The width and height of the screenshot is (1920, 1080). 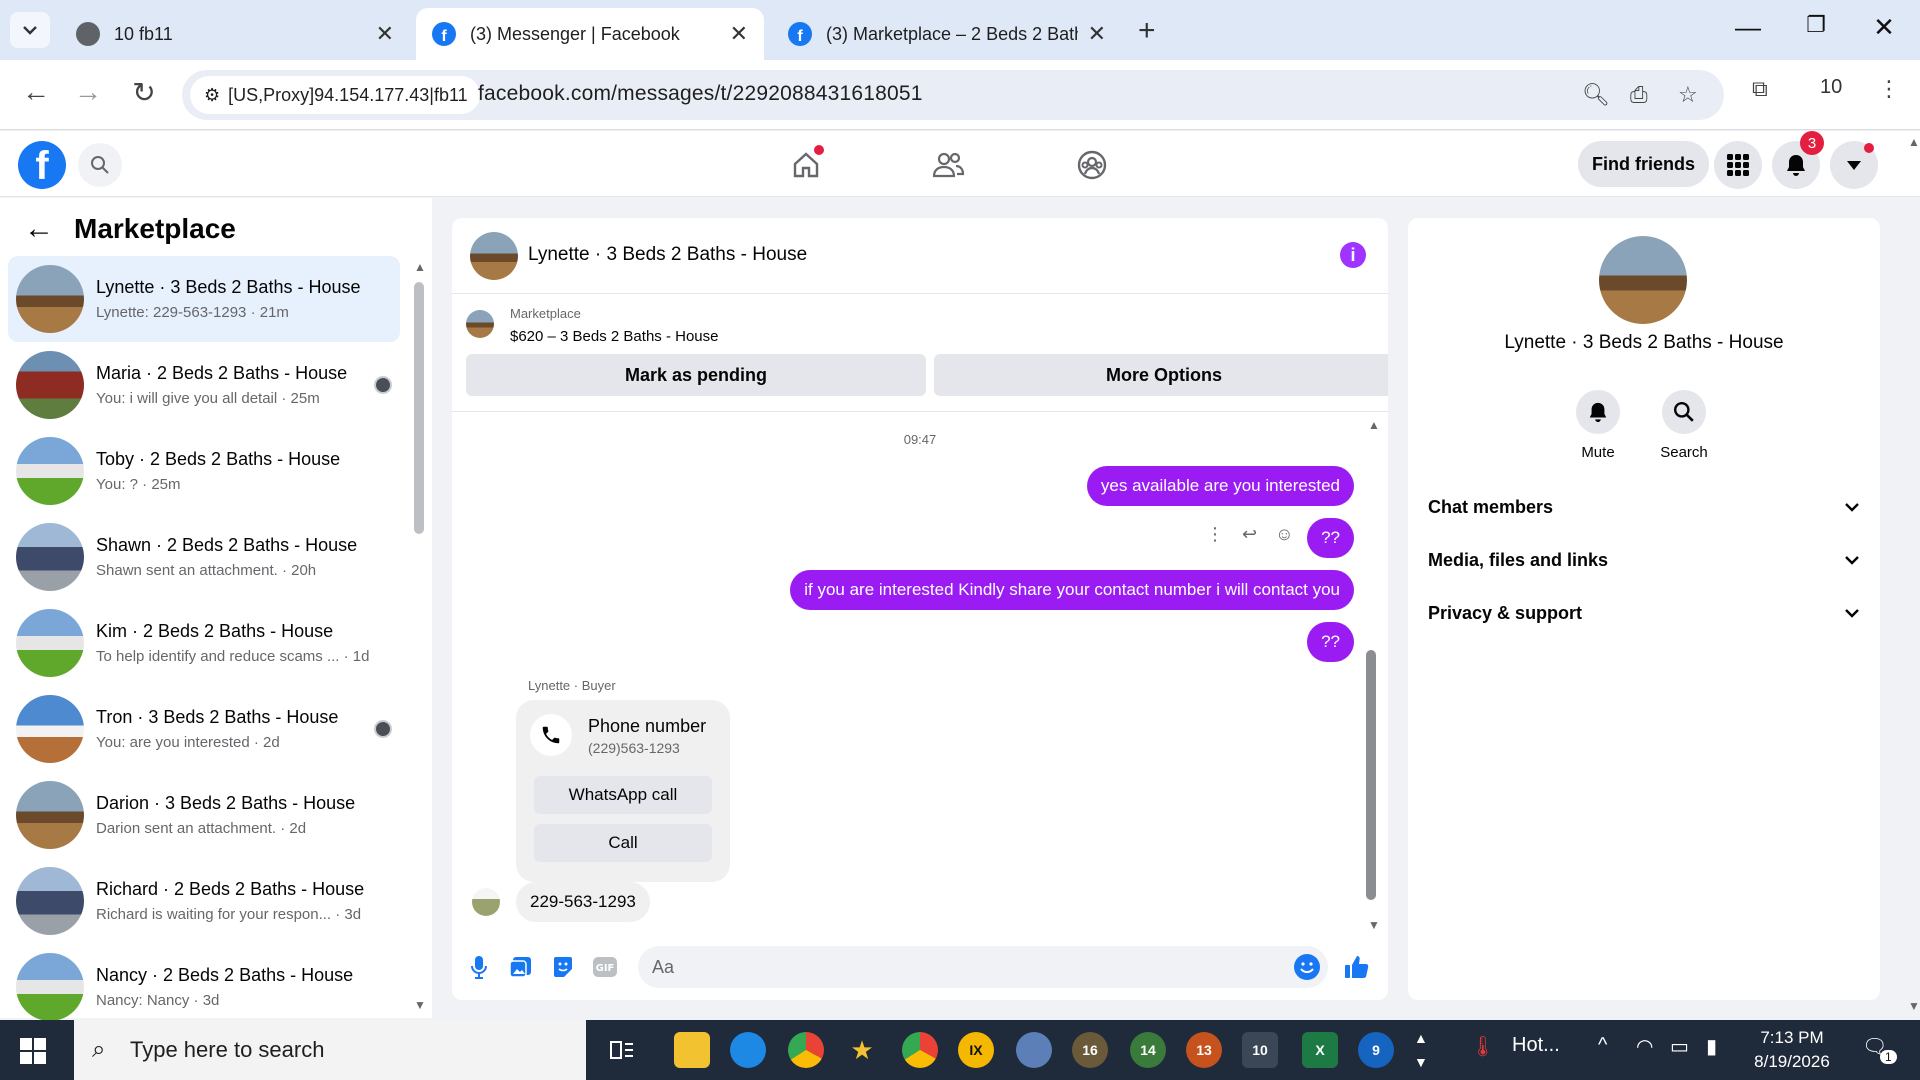 What do you see at coordinates (1220, 486) in the screenshot?
I see `outgoing-message: yes available are you interested` at bounding box center [1220, 486].